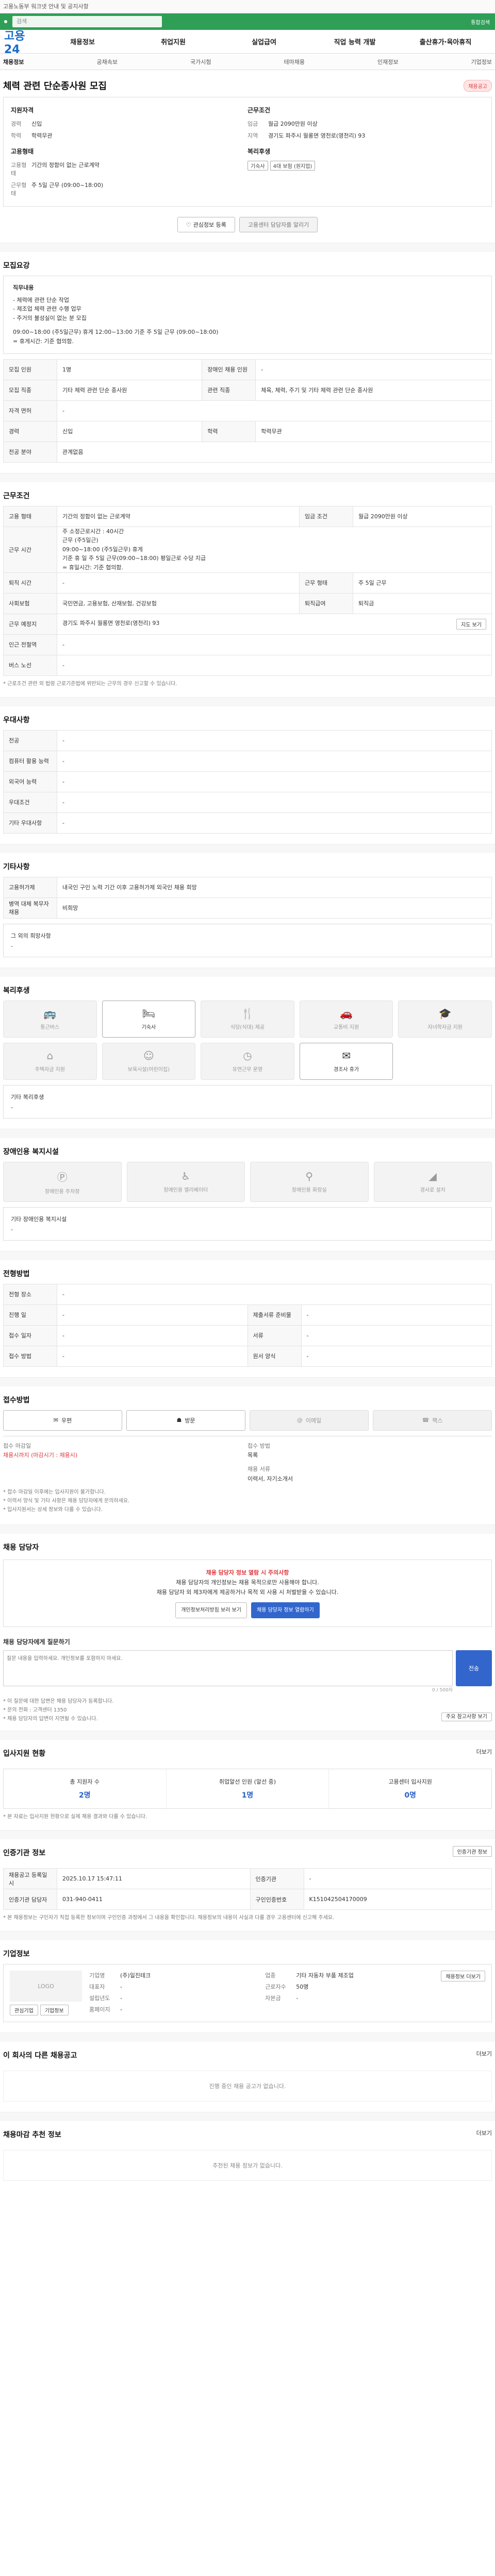 The width and height of the screenshot is (495, 2576). What do you see at coordinates (481, 62) in the screenshot?
I see `tab-company: 기업정보` at bounding box center [481, 62].